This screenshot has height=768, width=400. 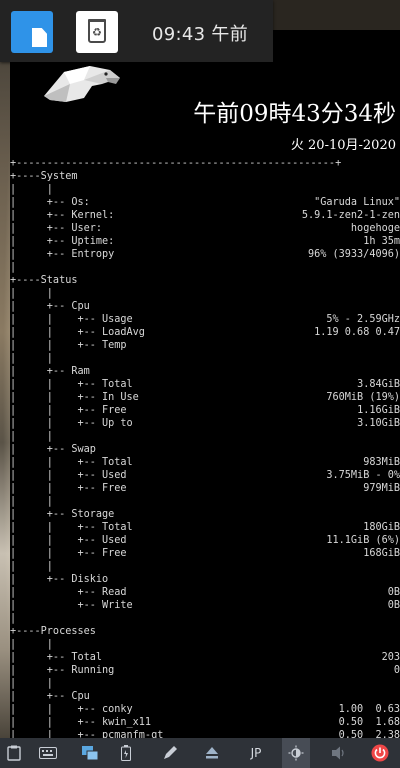 I want to click on tree-line: | | +-- Total 180GiB, so click(x=205, y=527).